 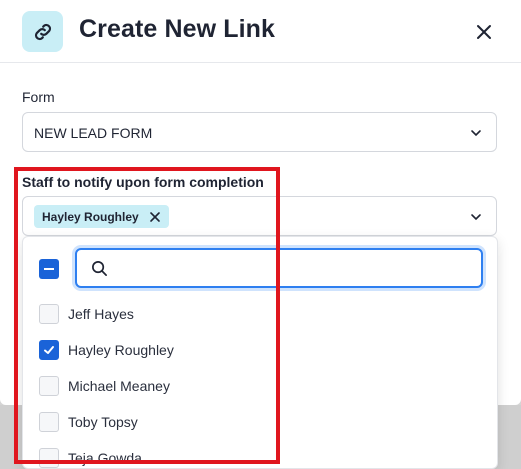 What do you see at coordinates (259, 386) in the screenshot?
I see `staff-option: Michael Meaney` at bounding box center [259, 386].